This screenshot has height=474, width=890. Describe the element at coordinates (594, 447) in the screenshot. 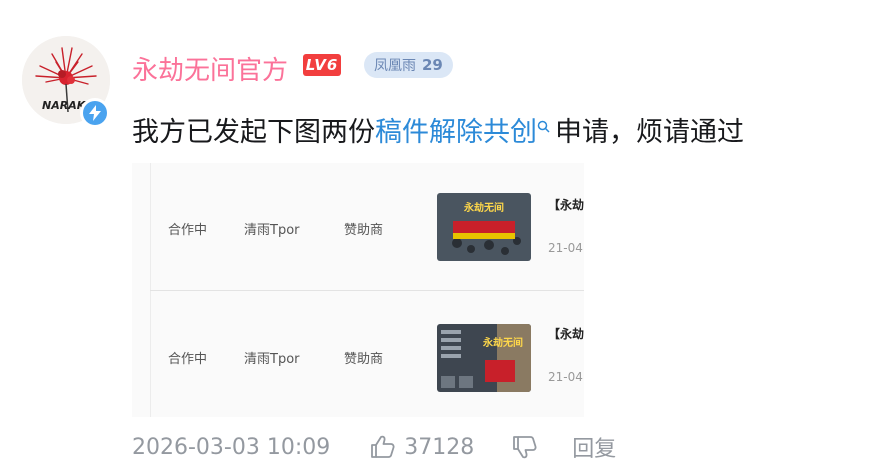

I see `reply-button: 回复` at that location.